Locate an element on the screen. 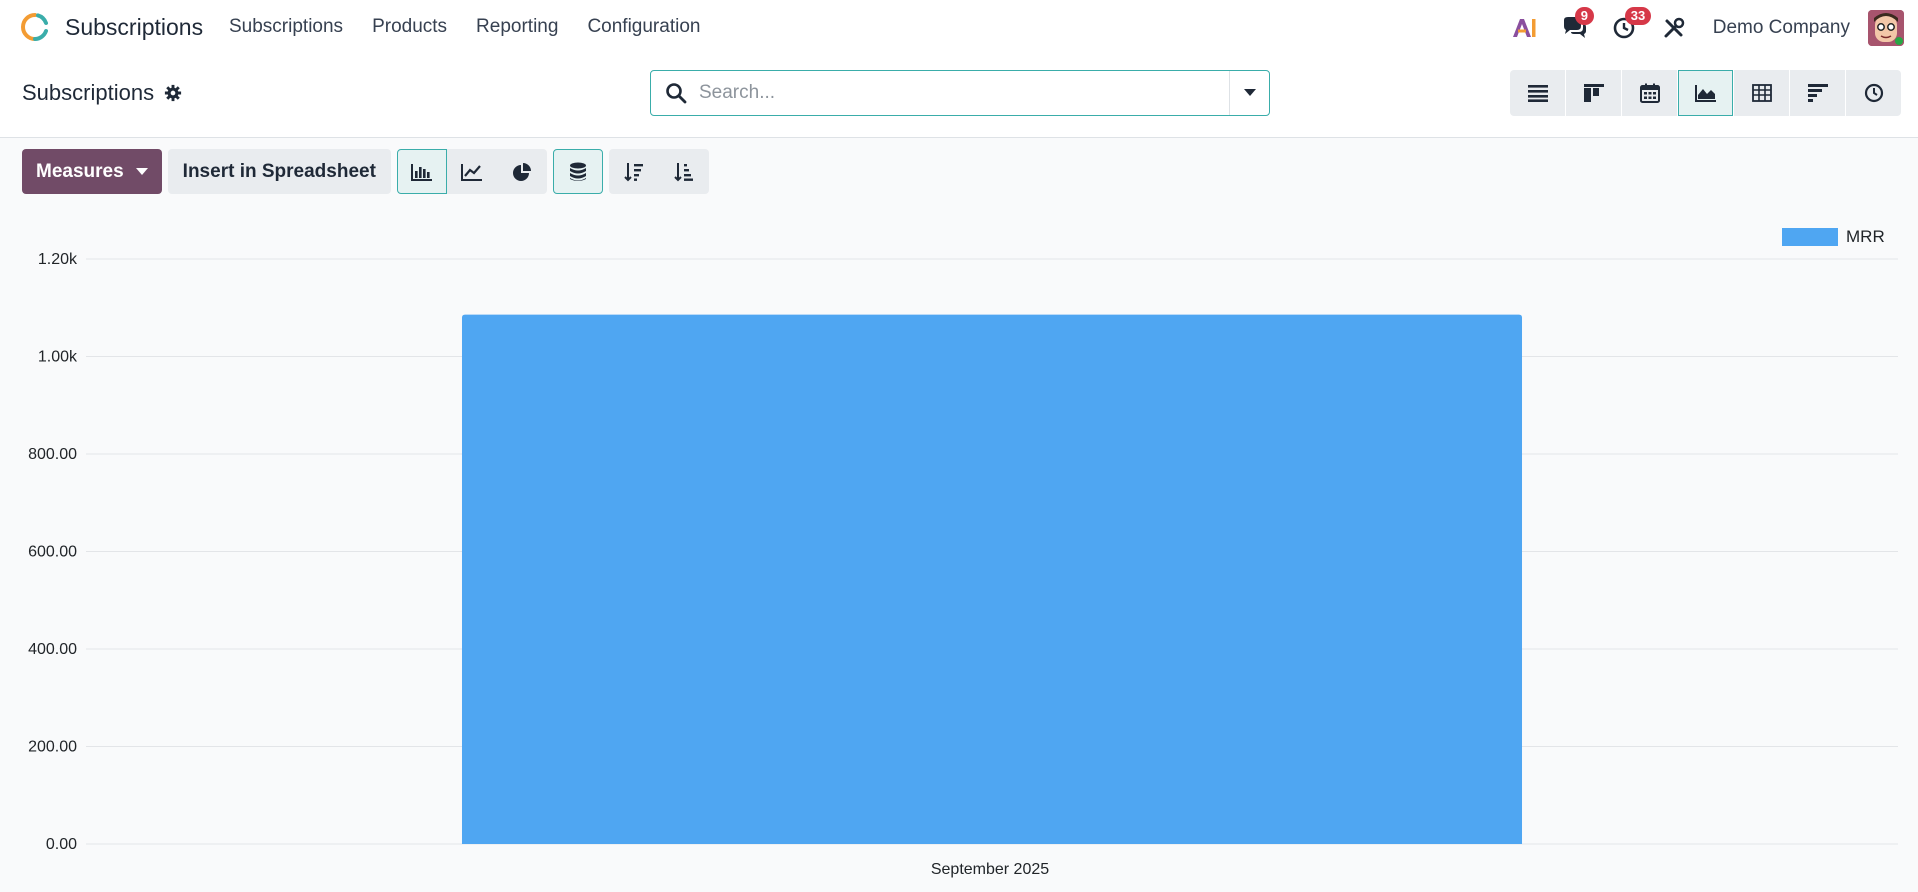 The image size is (1918, 892). chart-type-group is located at coordinates (471, 171).